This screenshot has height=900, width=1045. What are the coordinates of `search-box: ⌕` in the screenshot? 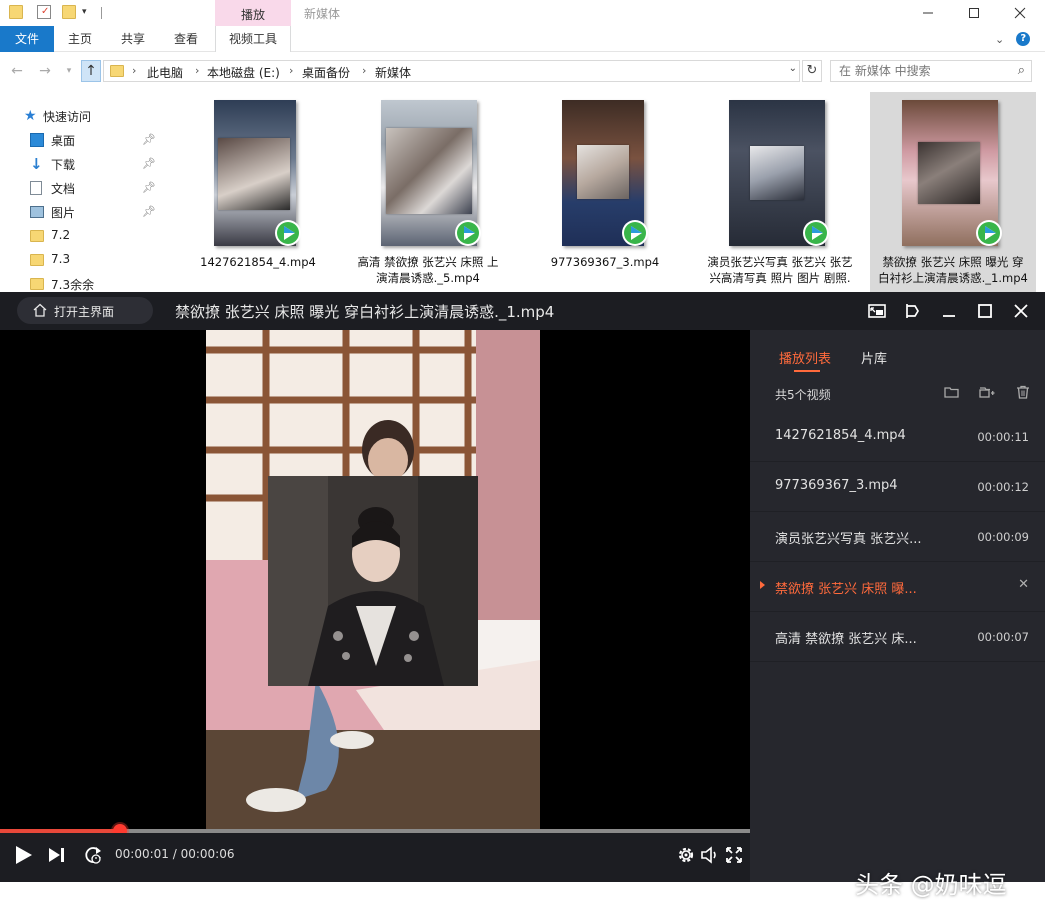 It's located at (931, 71).